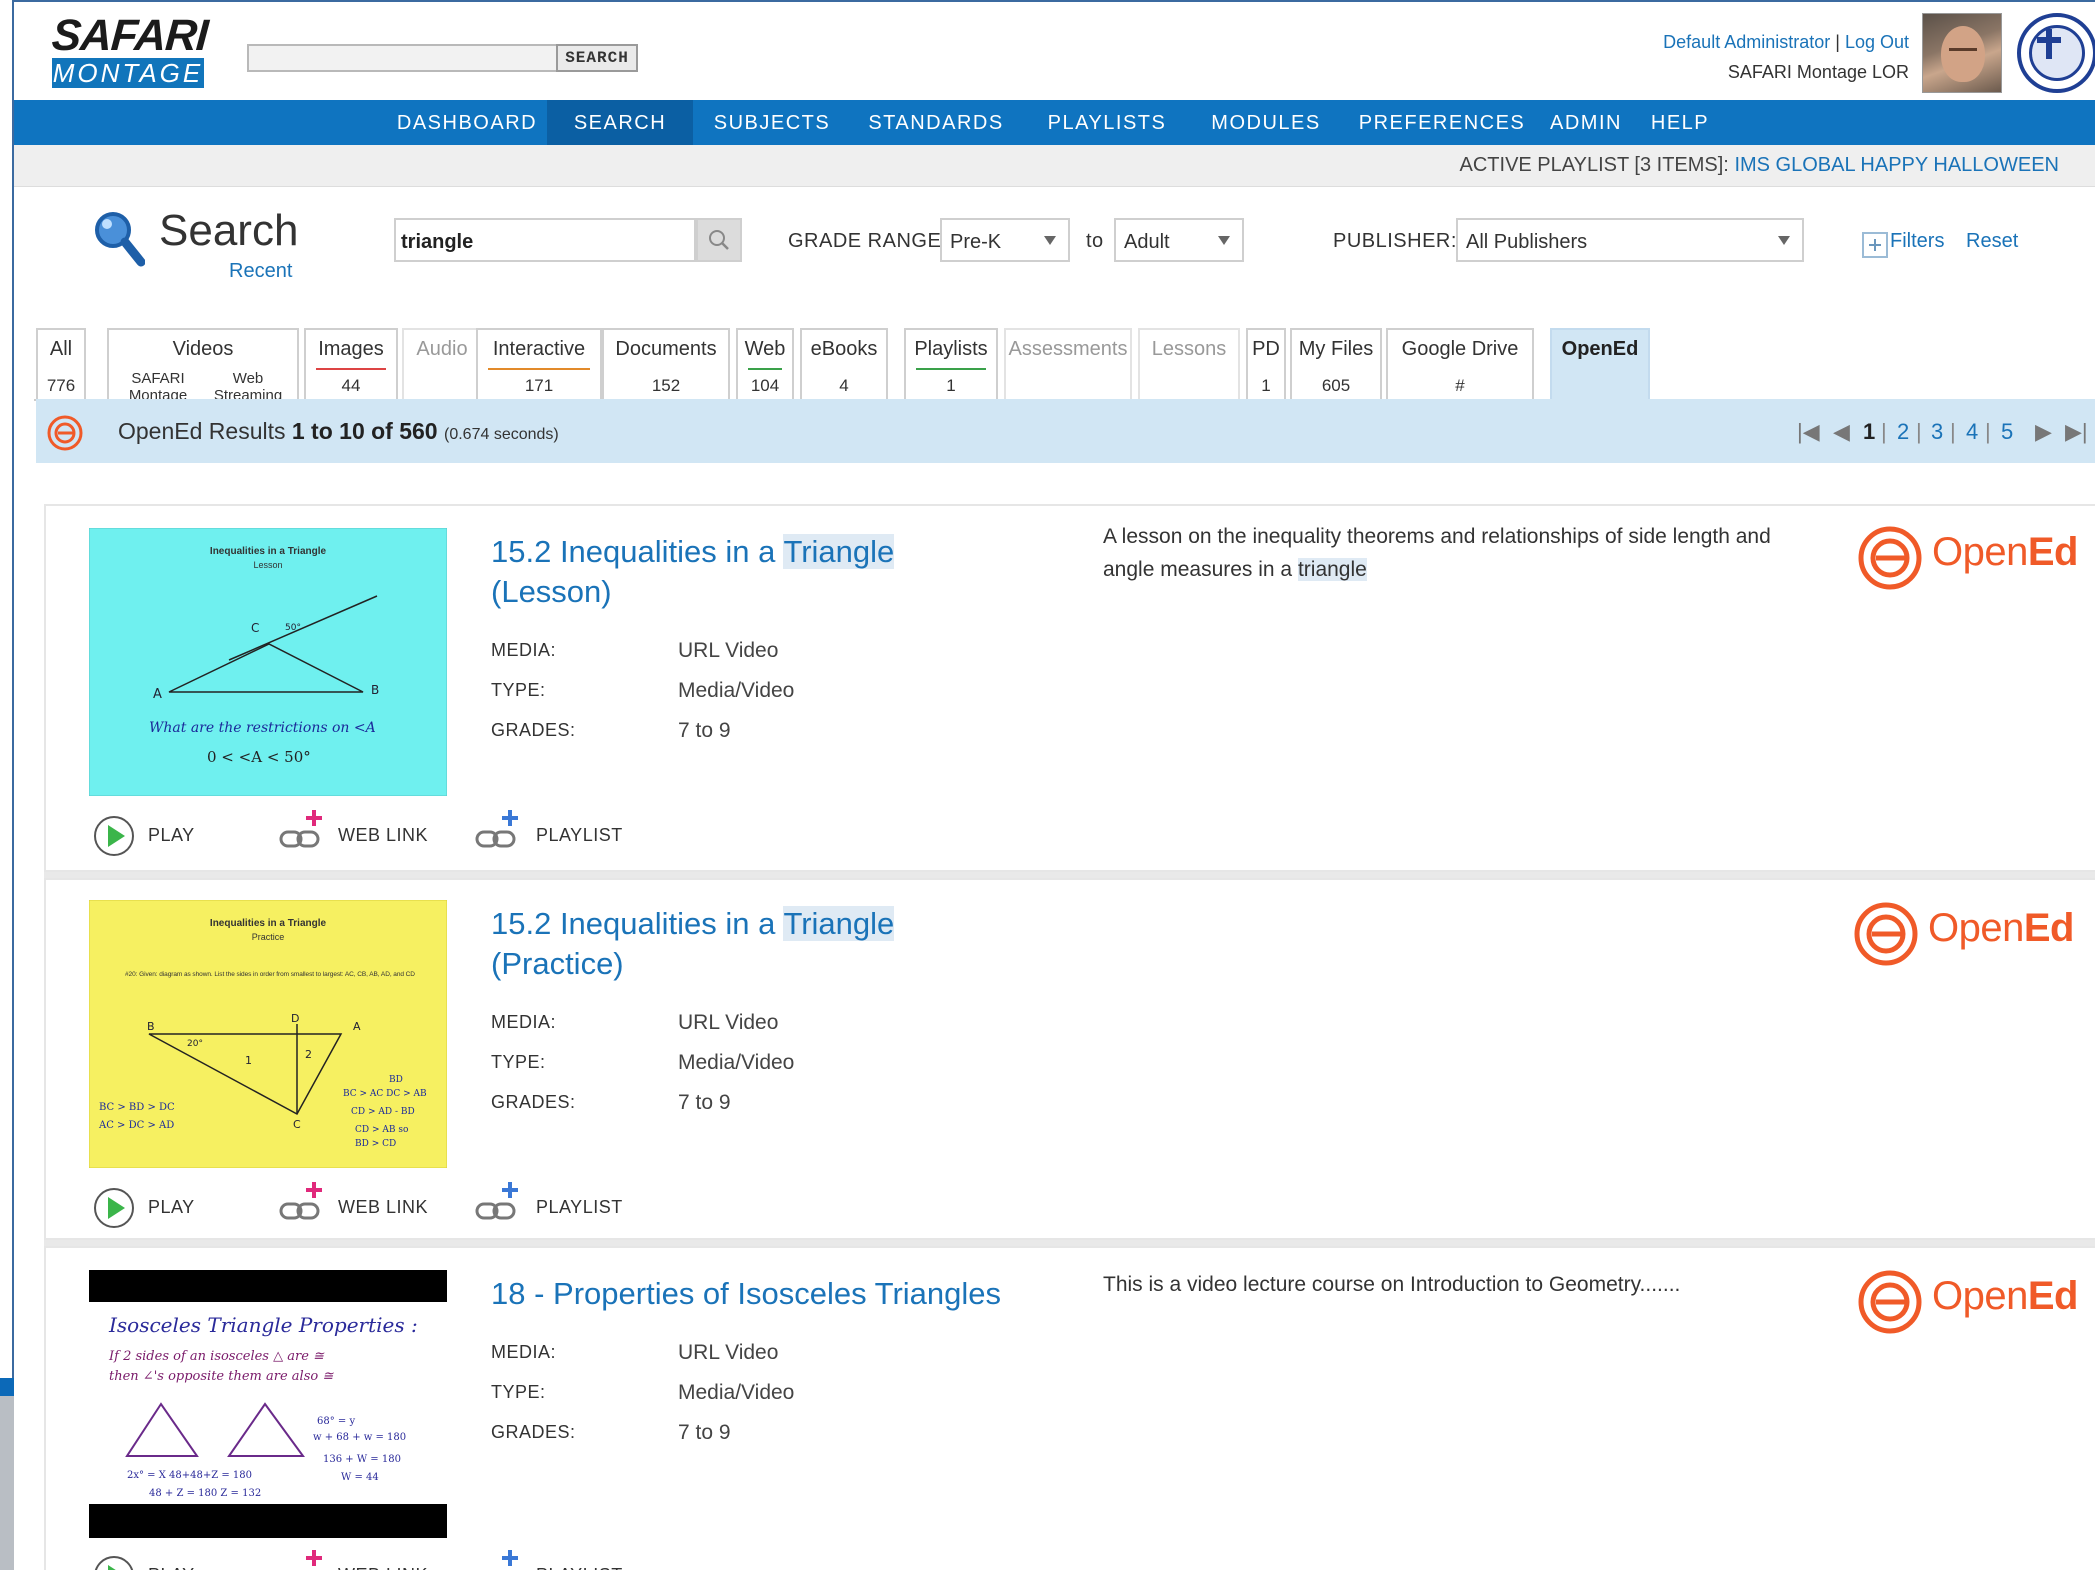 Image resolution: width=2095 pixels, height=1570 pixels. Describe the element at coordinates (557, 963) in the screenshot. I see `title-text: (Practice)` at that location.